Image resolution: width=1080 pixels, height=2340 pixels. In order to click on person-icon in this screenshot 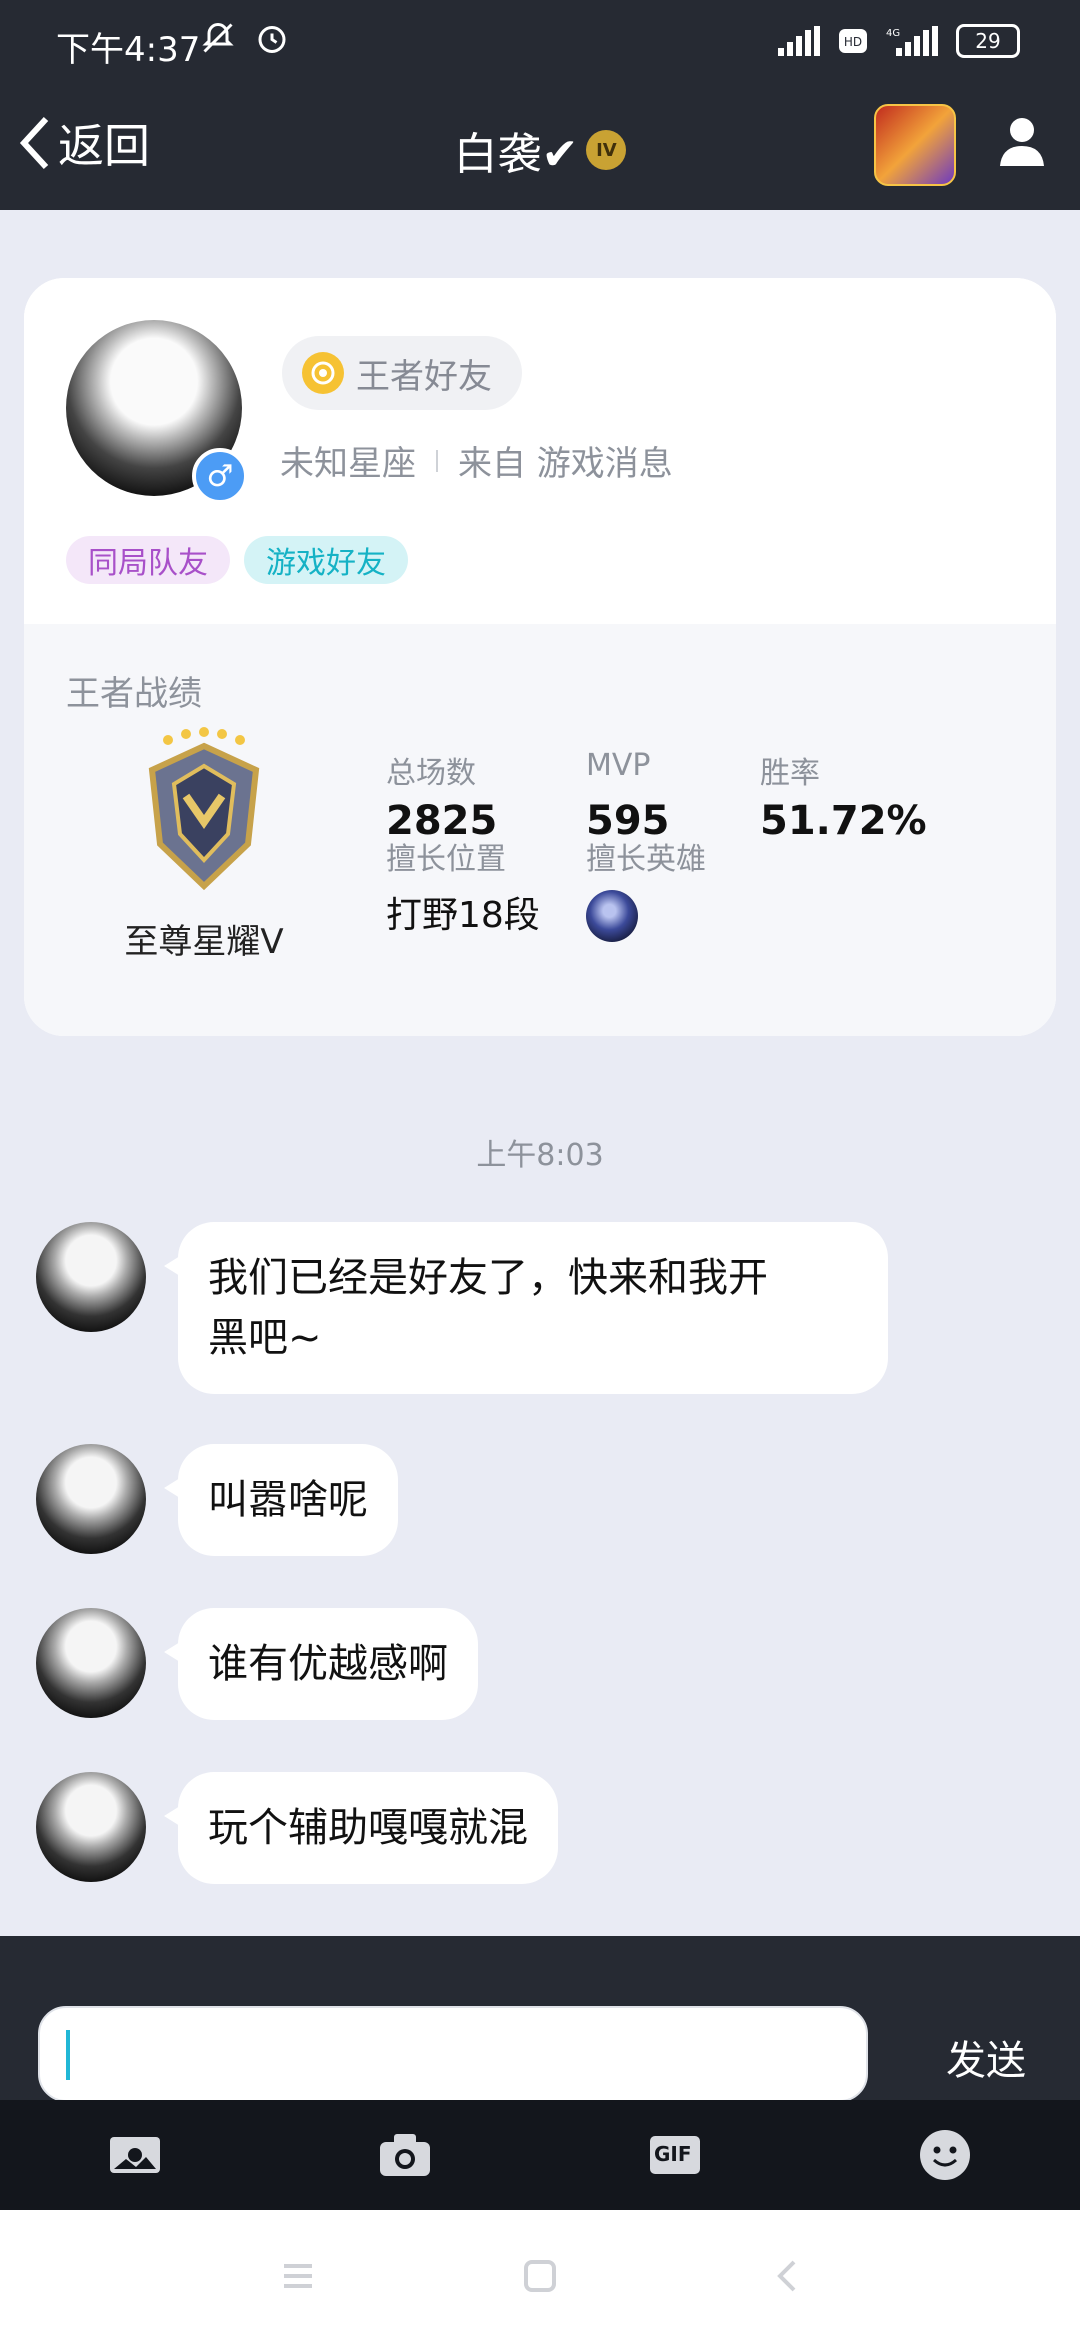, I will do `click(1022, 140)`.